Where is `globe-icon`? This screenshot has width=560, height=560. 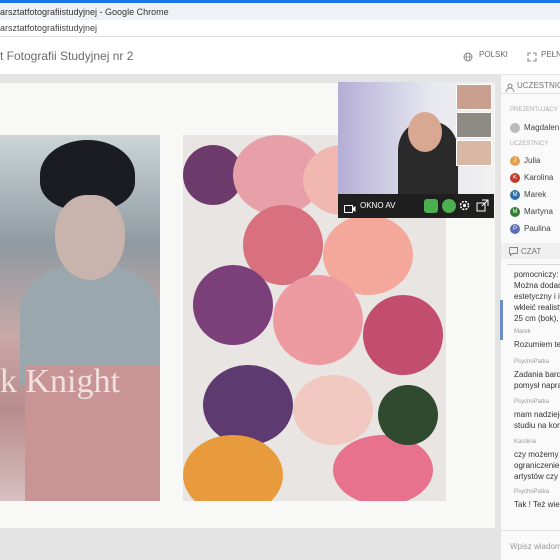
globe-icon is located at coordinates (468, 58).